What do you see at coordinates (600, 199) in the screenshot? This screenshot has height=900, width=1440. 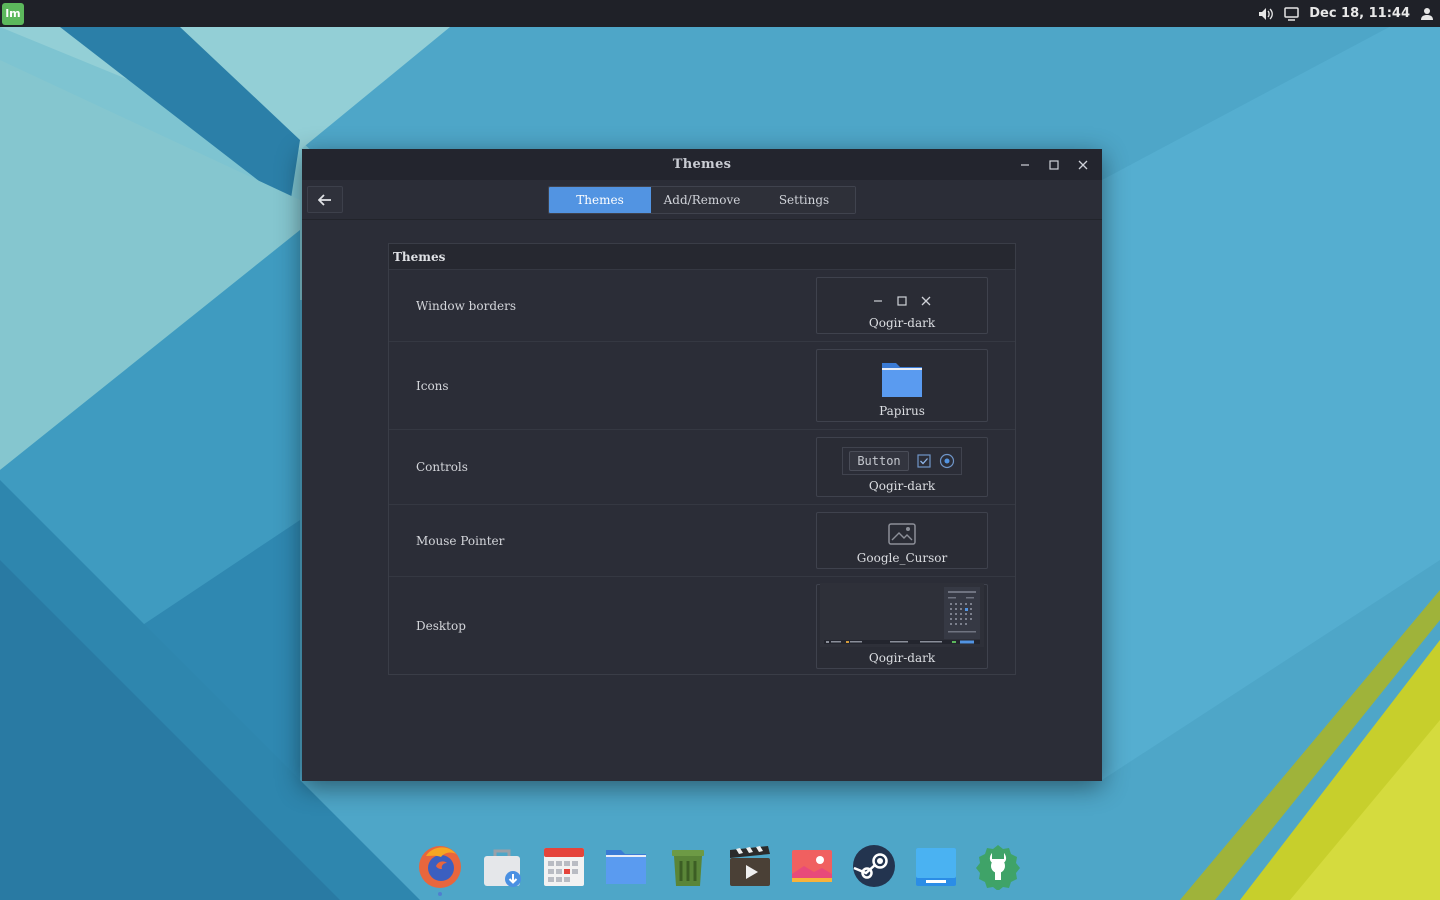 I see `tab-themes: Themes` at bounding box center [600, 199].